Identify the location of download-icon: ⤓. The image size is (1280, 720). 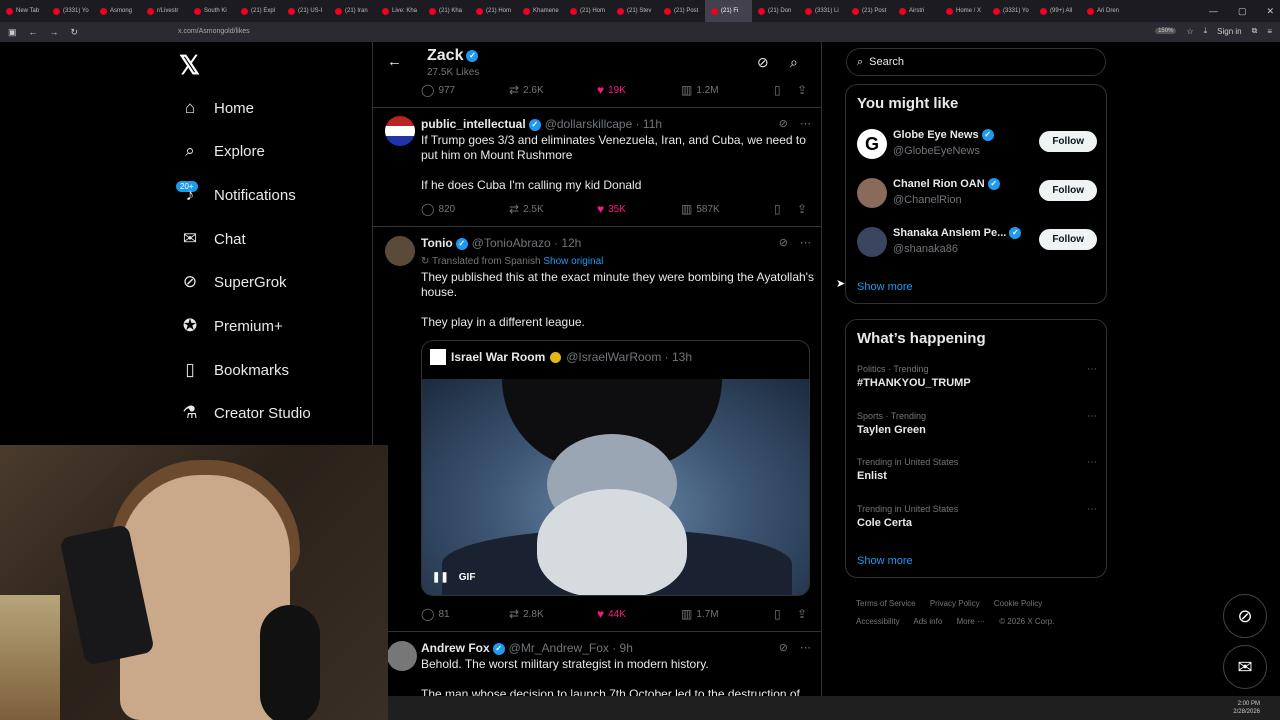
(1206, 31).